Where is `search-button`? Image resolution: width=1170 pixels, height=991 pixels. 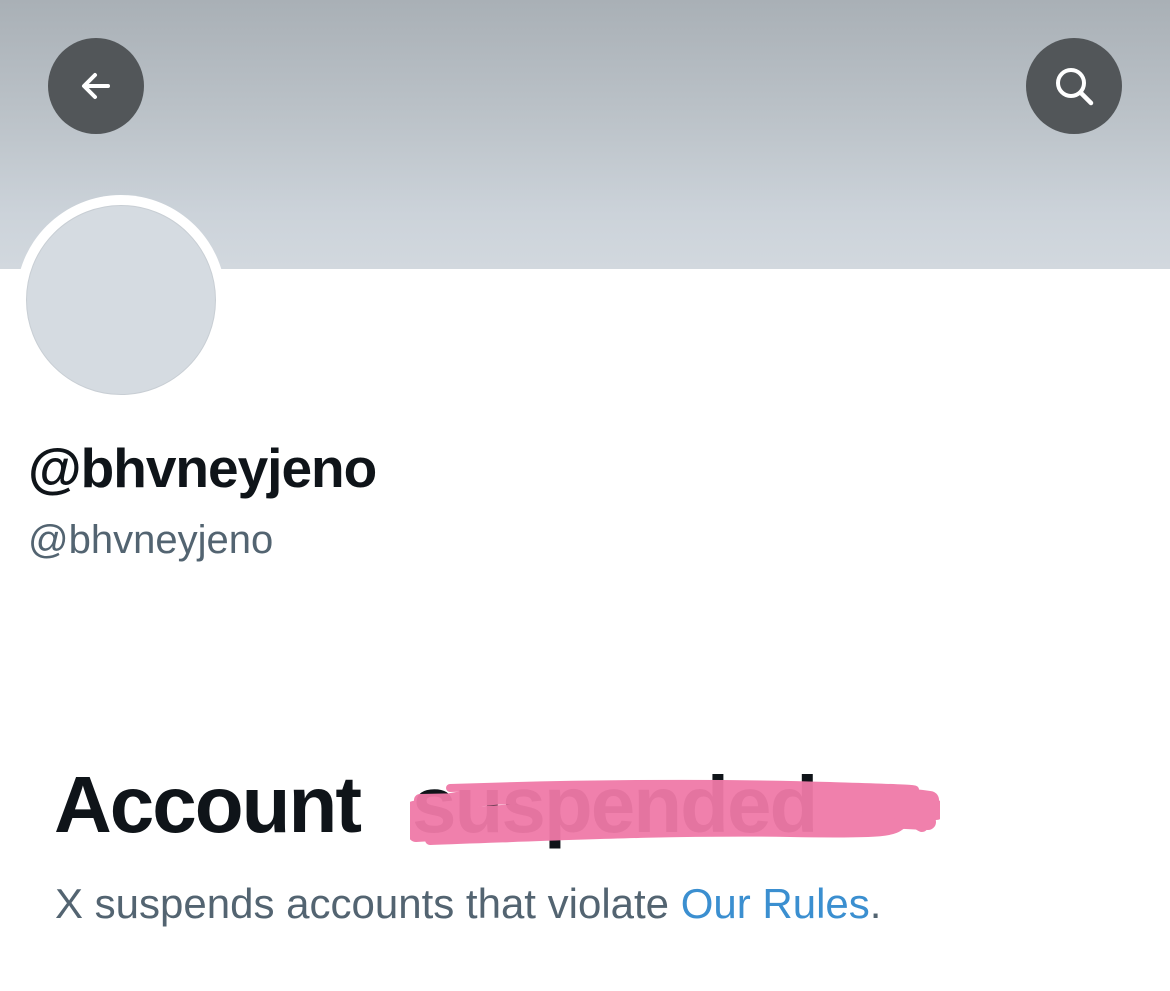
search-button is located at coordinates (1074, 86).